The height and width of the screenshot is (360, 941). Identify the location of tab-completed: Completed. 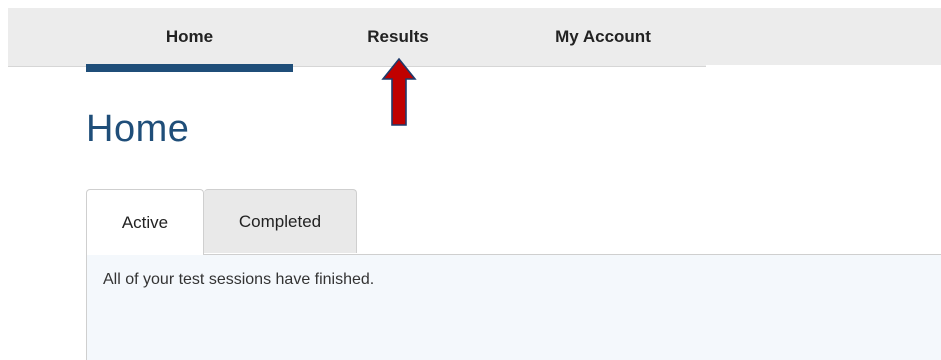
(280, 221).